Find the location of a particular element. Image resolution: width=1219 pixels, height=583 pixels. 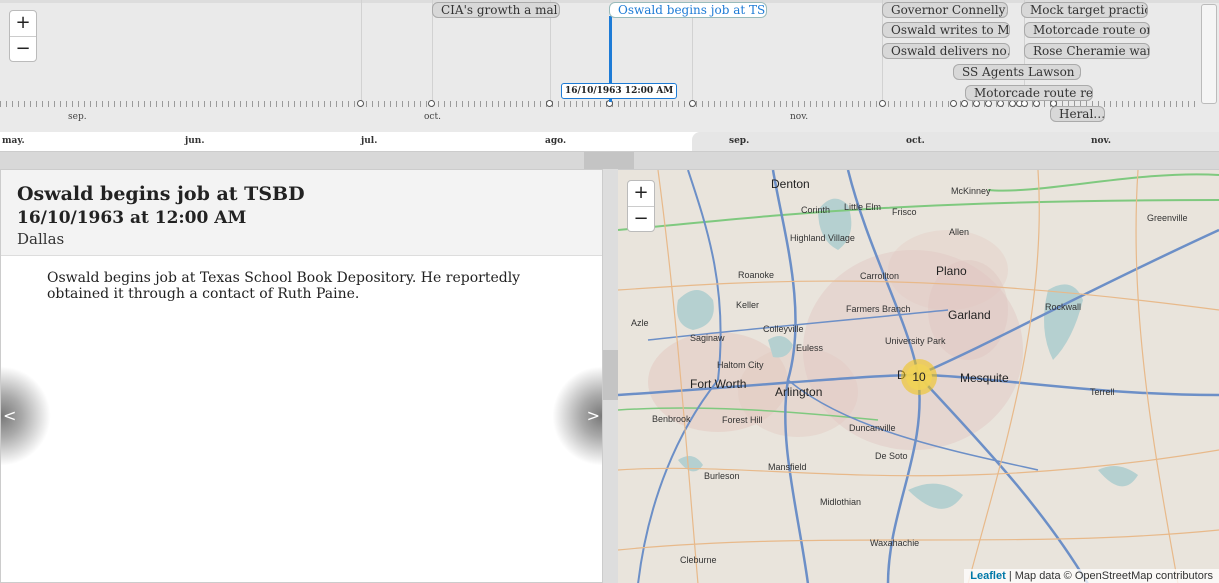

leaflet-link: Leaflet is located at coordinates (987, 576).